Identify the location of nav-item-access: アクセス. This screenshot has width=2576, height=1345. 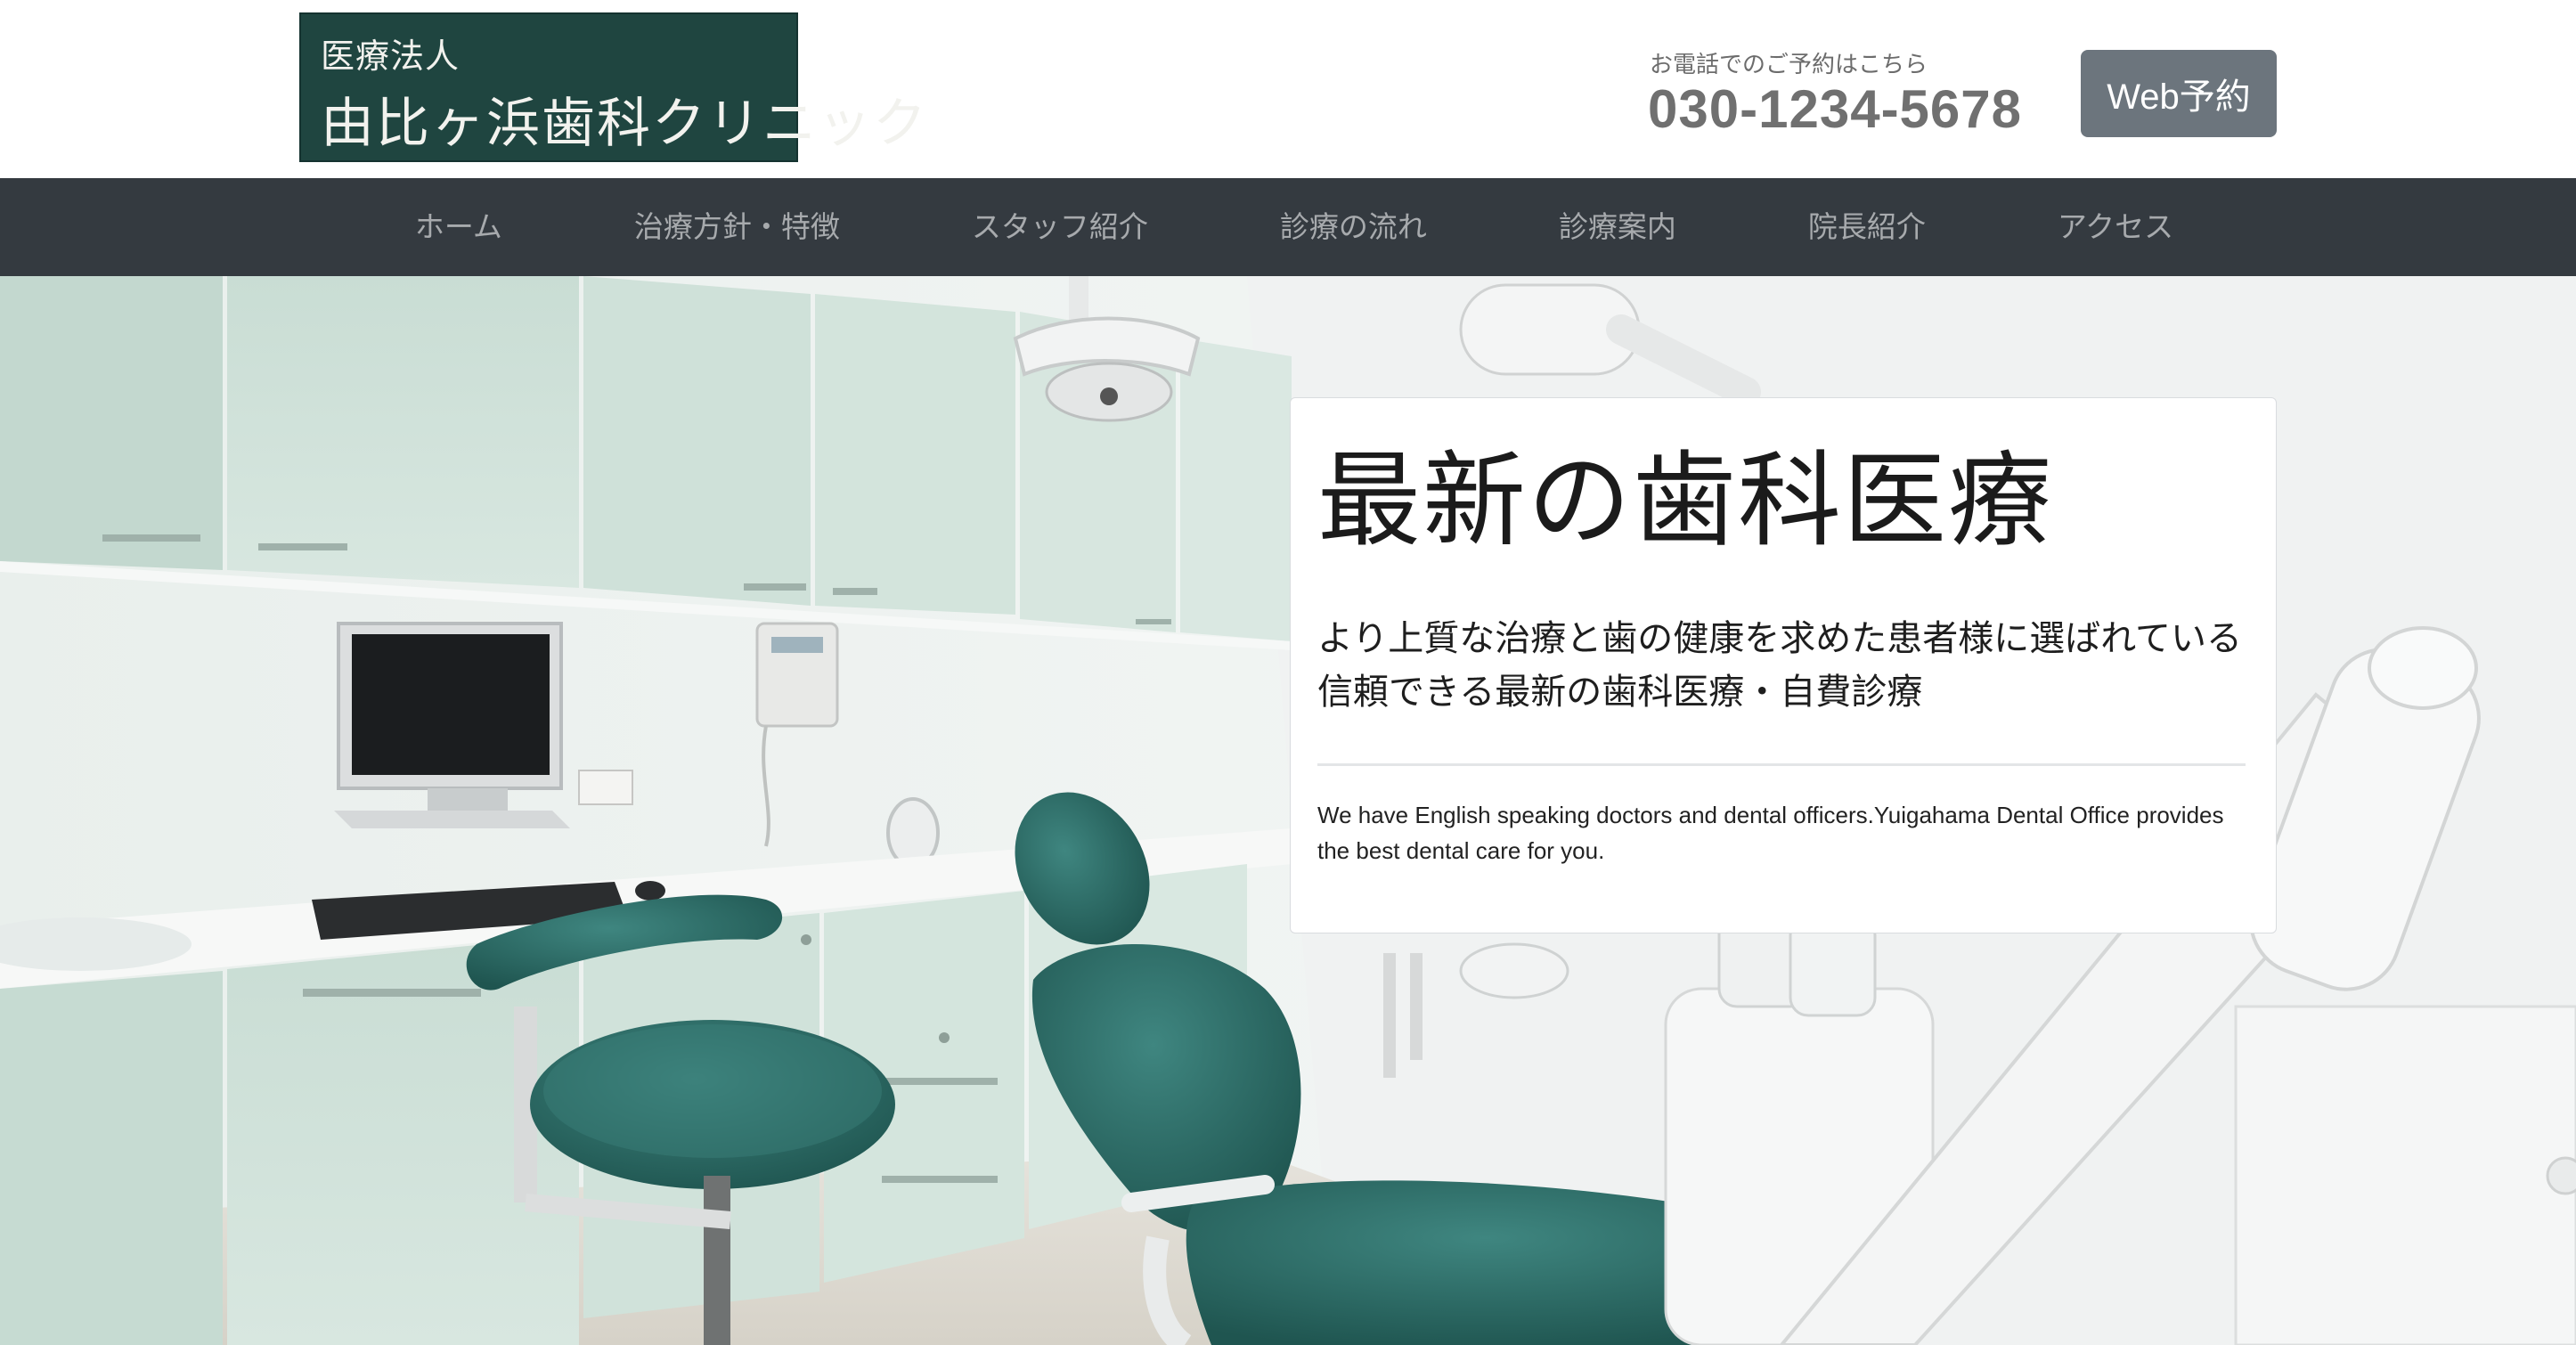
(2116, 227).